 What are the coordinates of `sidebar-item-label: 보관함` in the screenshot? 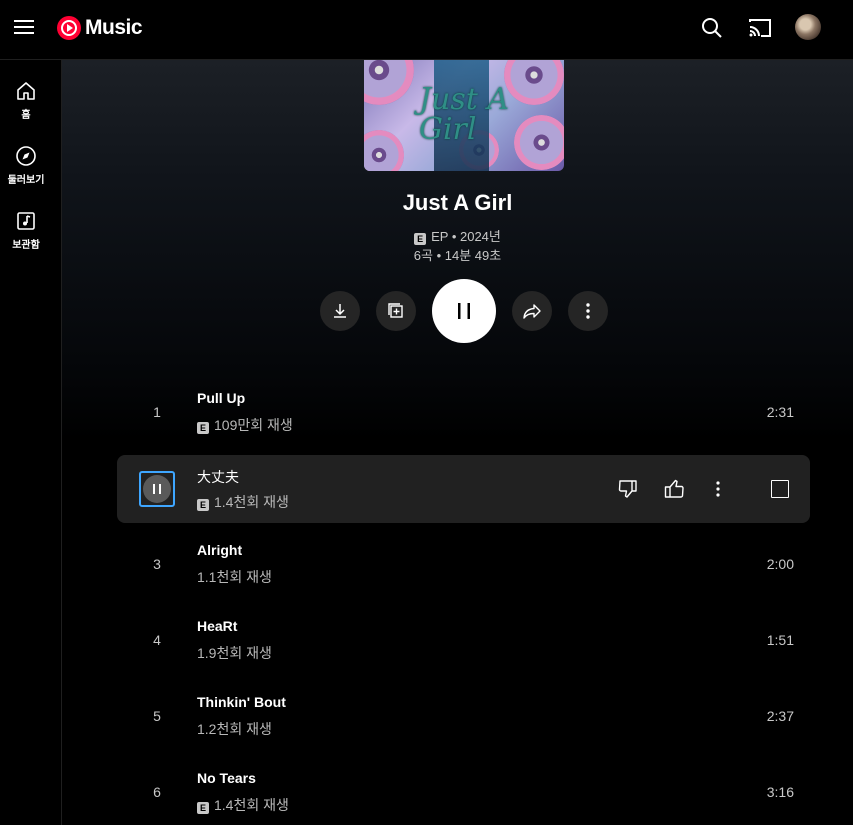 It's located at (26, 245).